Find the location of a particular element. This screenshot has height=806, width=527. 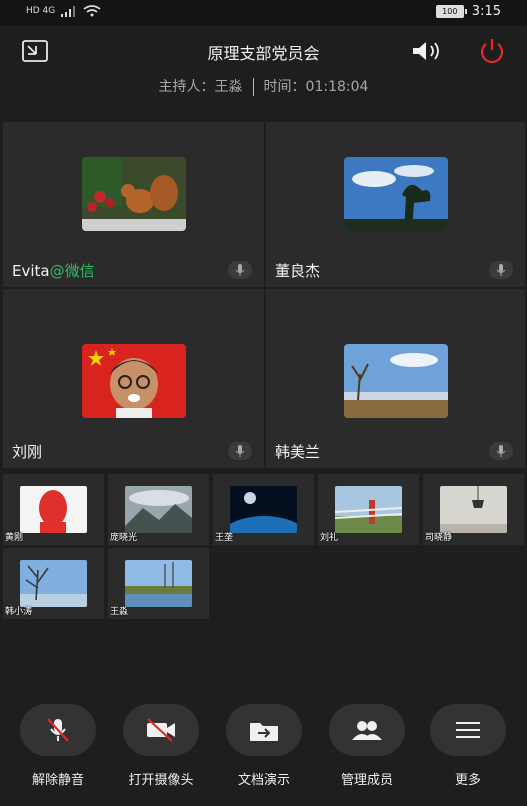

meeting-header: 原理支部党员会 is located at coordinates (263, 51).